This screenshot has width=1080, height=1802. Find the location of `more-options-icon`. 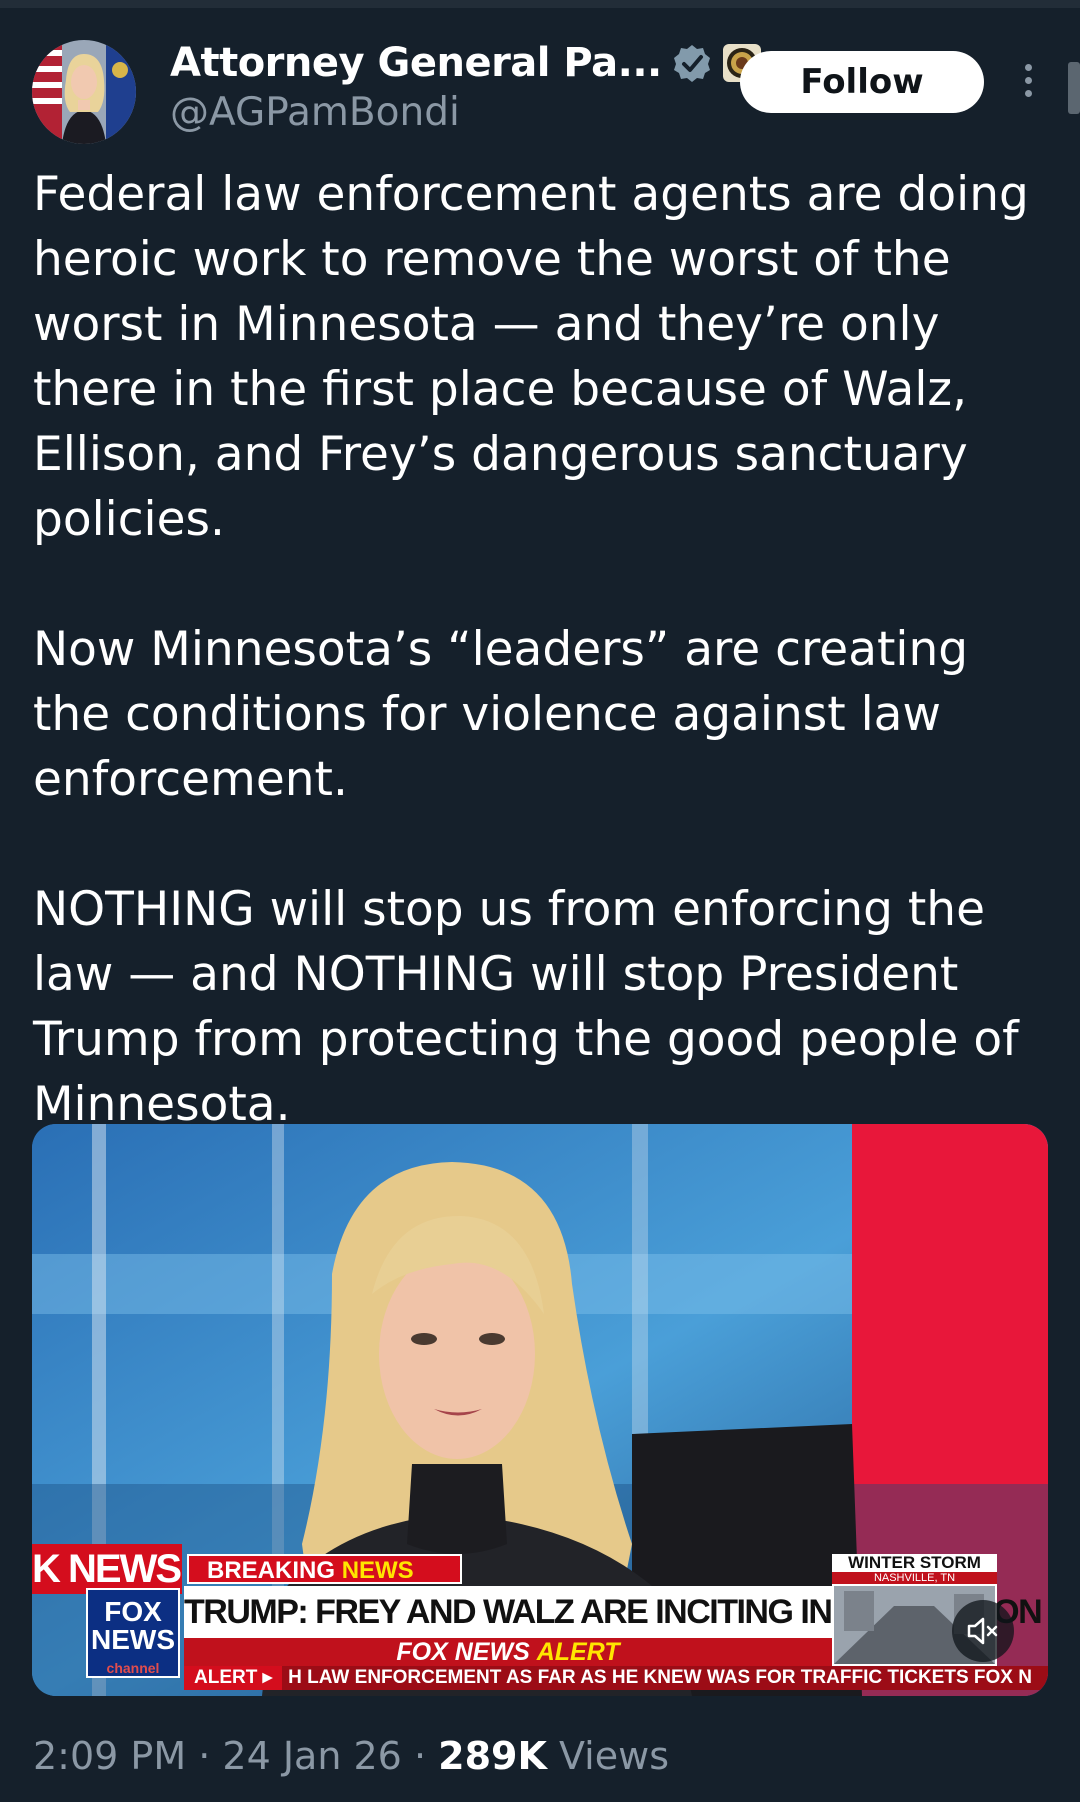

more-options-icon is located at coordinates (1028, 82).